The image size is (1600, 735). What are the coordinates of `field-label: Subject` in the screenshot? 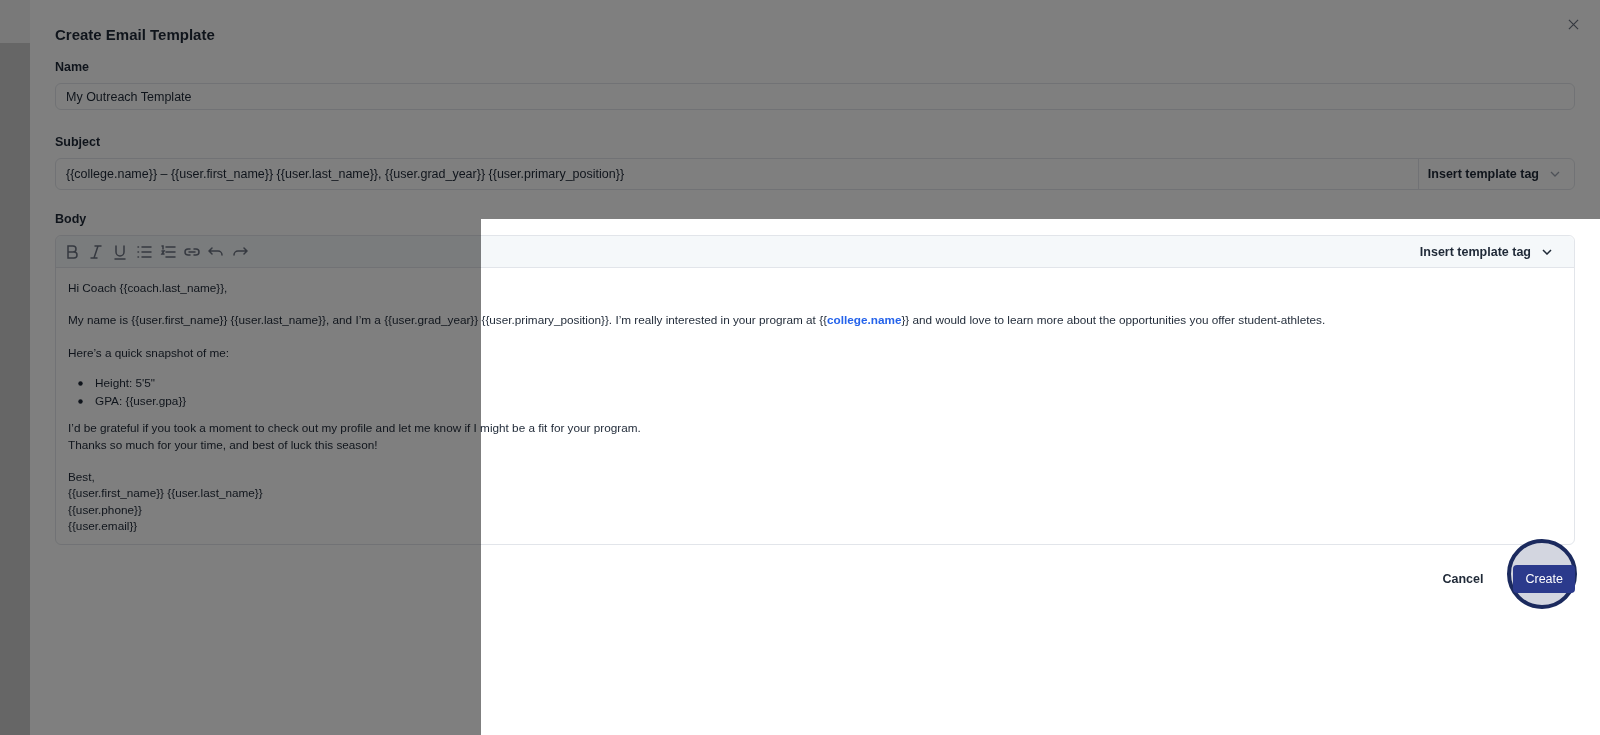 It's located at (78, 142).